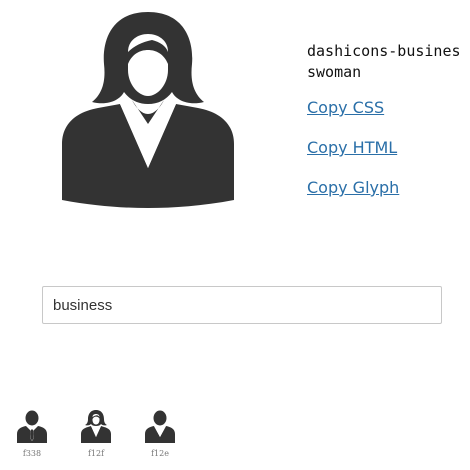  What do you see at coordinates (384, 61) in the screenshot?
I see `icon-name: dashicons-businesswoman` at bounding box center [384, 61].